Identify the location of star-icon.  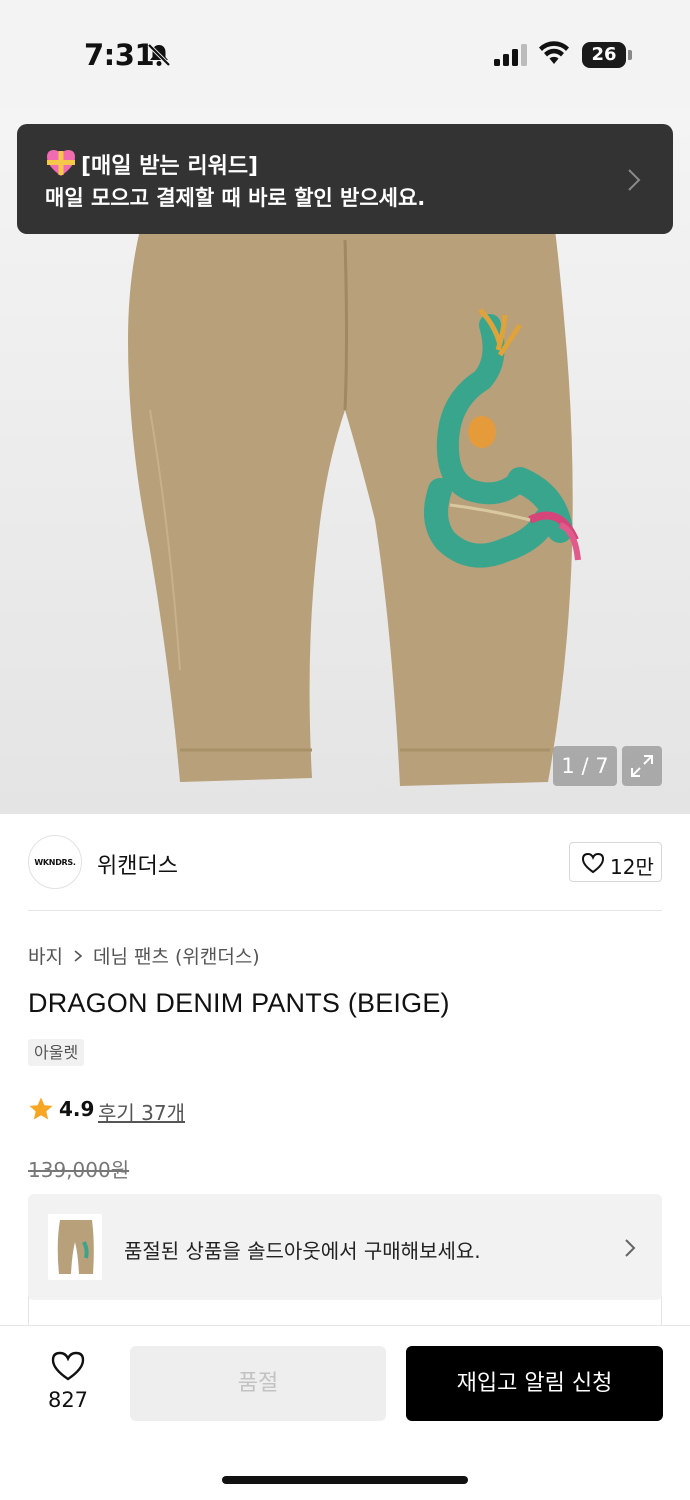
(41, 1108).